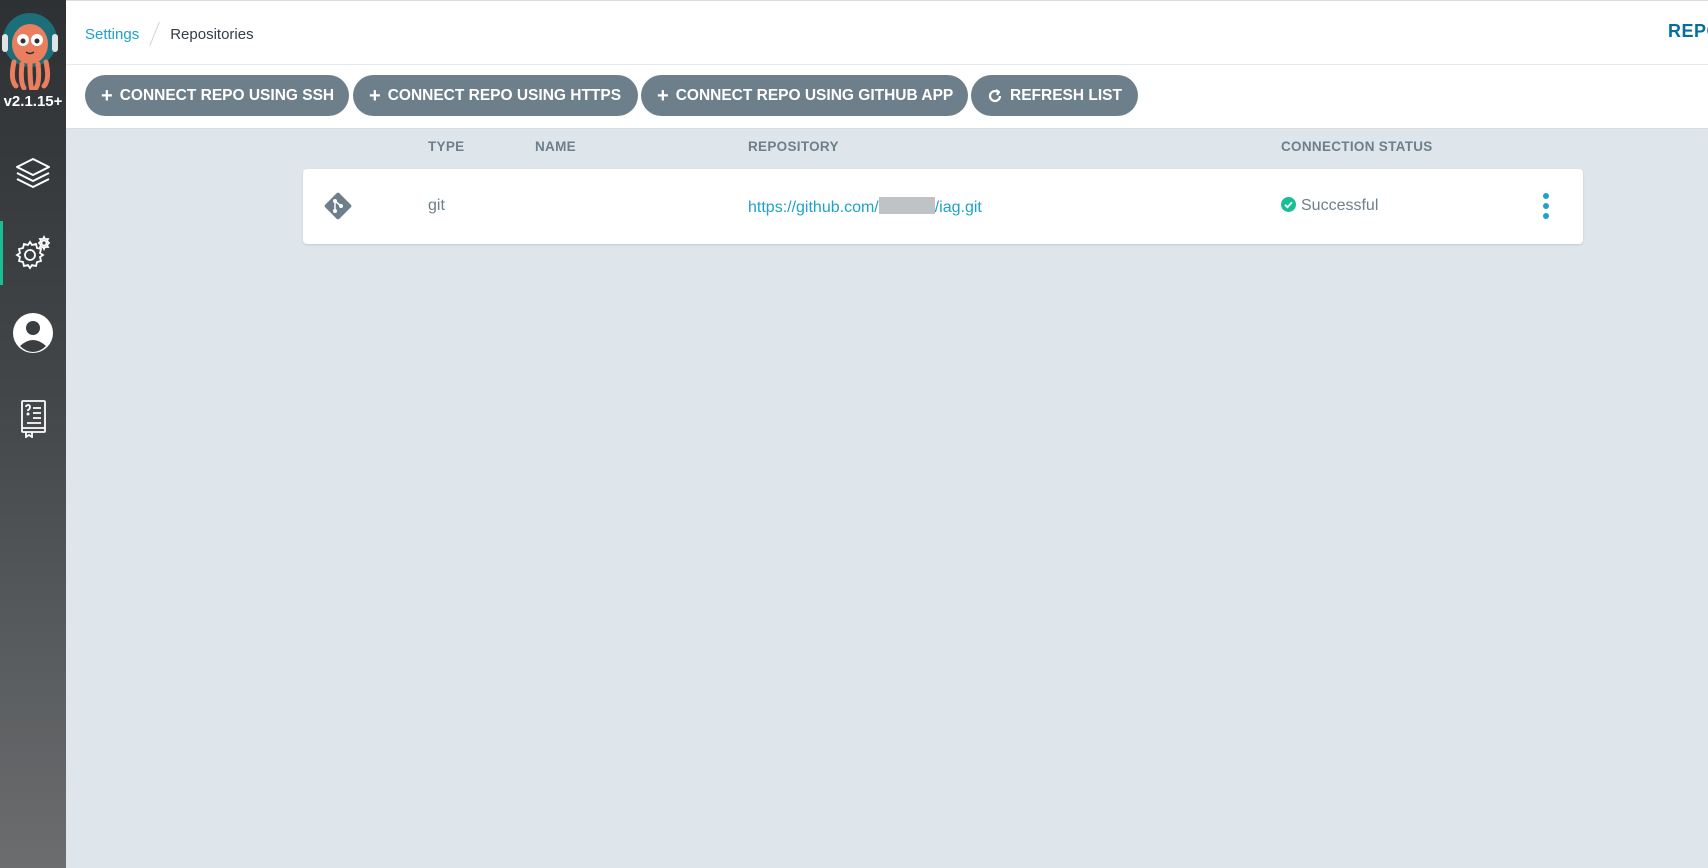 The height and width of the screenshot is (868, 1708). Describe the element at coordinates (814, 95) in the screenshot. I see `connect-github-app-label: CONNECT REPO USING GITHUB APP` at that location.